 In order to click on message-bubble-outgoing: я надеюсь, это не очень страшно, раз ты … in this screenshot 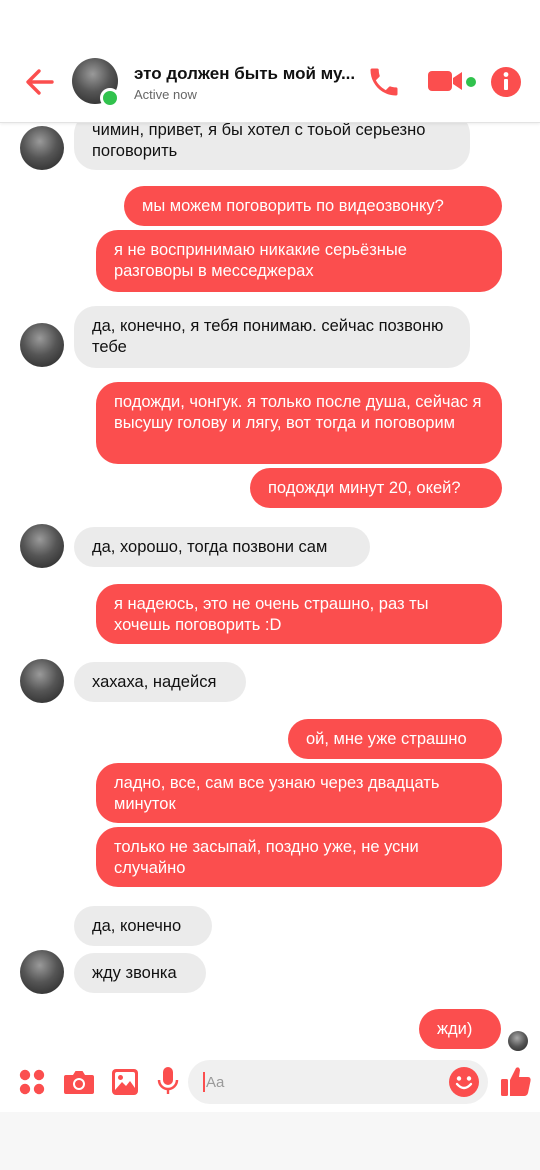, I will do `click(299, 614)`.